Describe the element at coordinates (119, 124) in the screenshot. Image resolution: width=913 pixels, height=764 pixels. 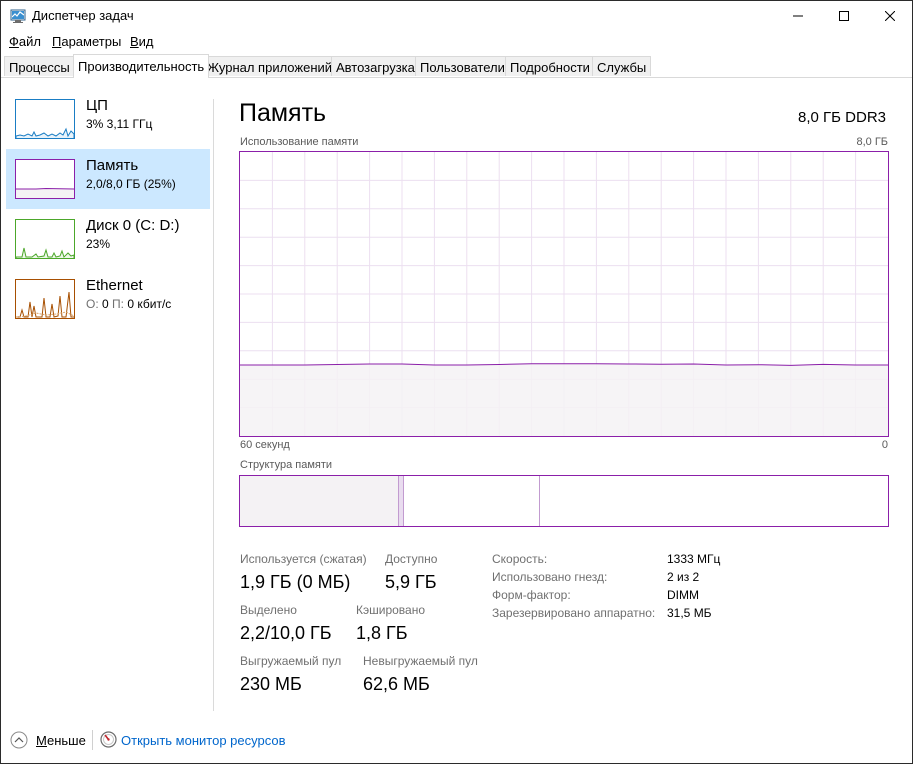
I see `cpu-subtitle: 3% 3,11 ГГц` at that location.